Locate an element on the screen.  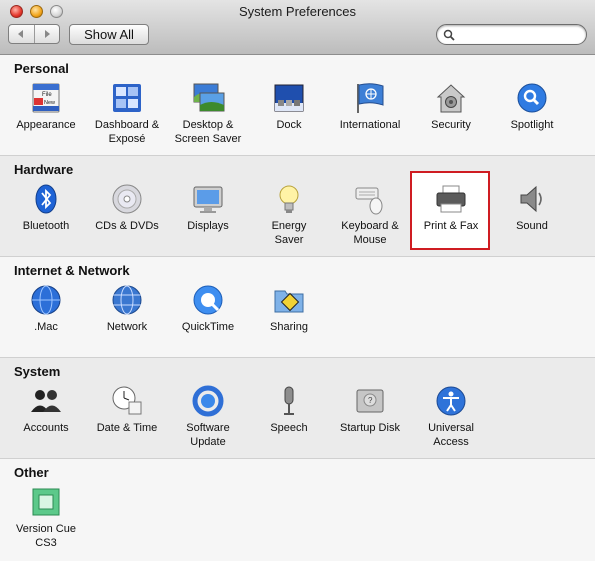
pane-startup-disk: ? Startup Disk is located at coordinates (370, 410).